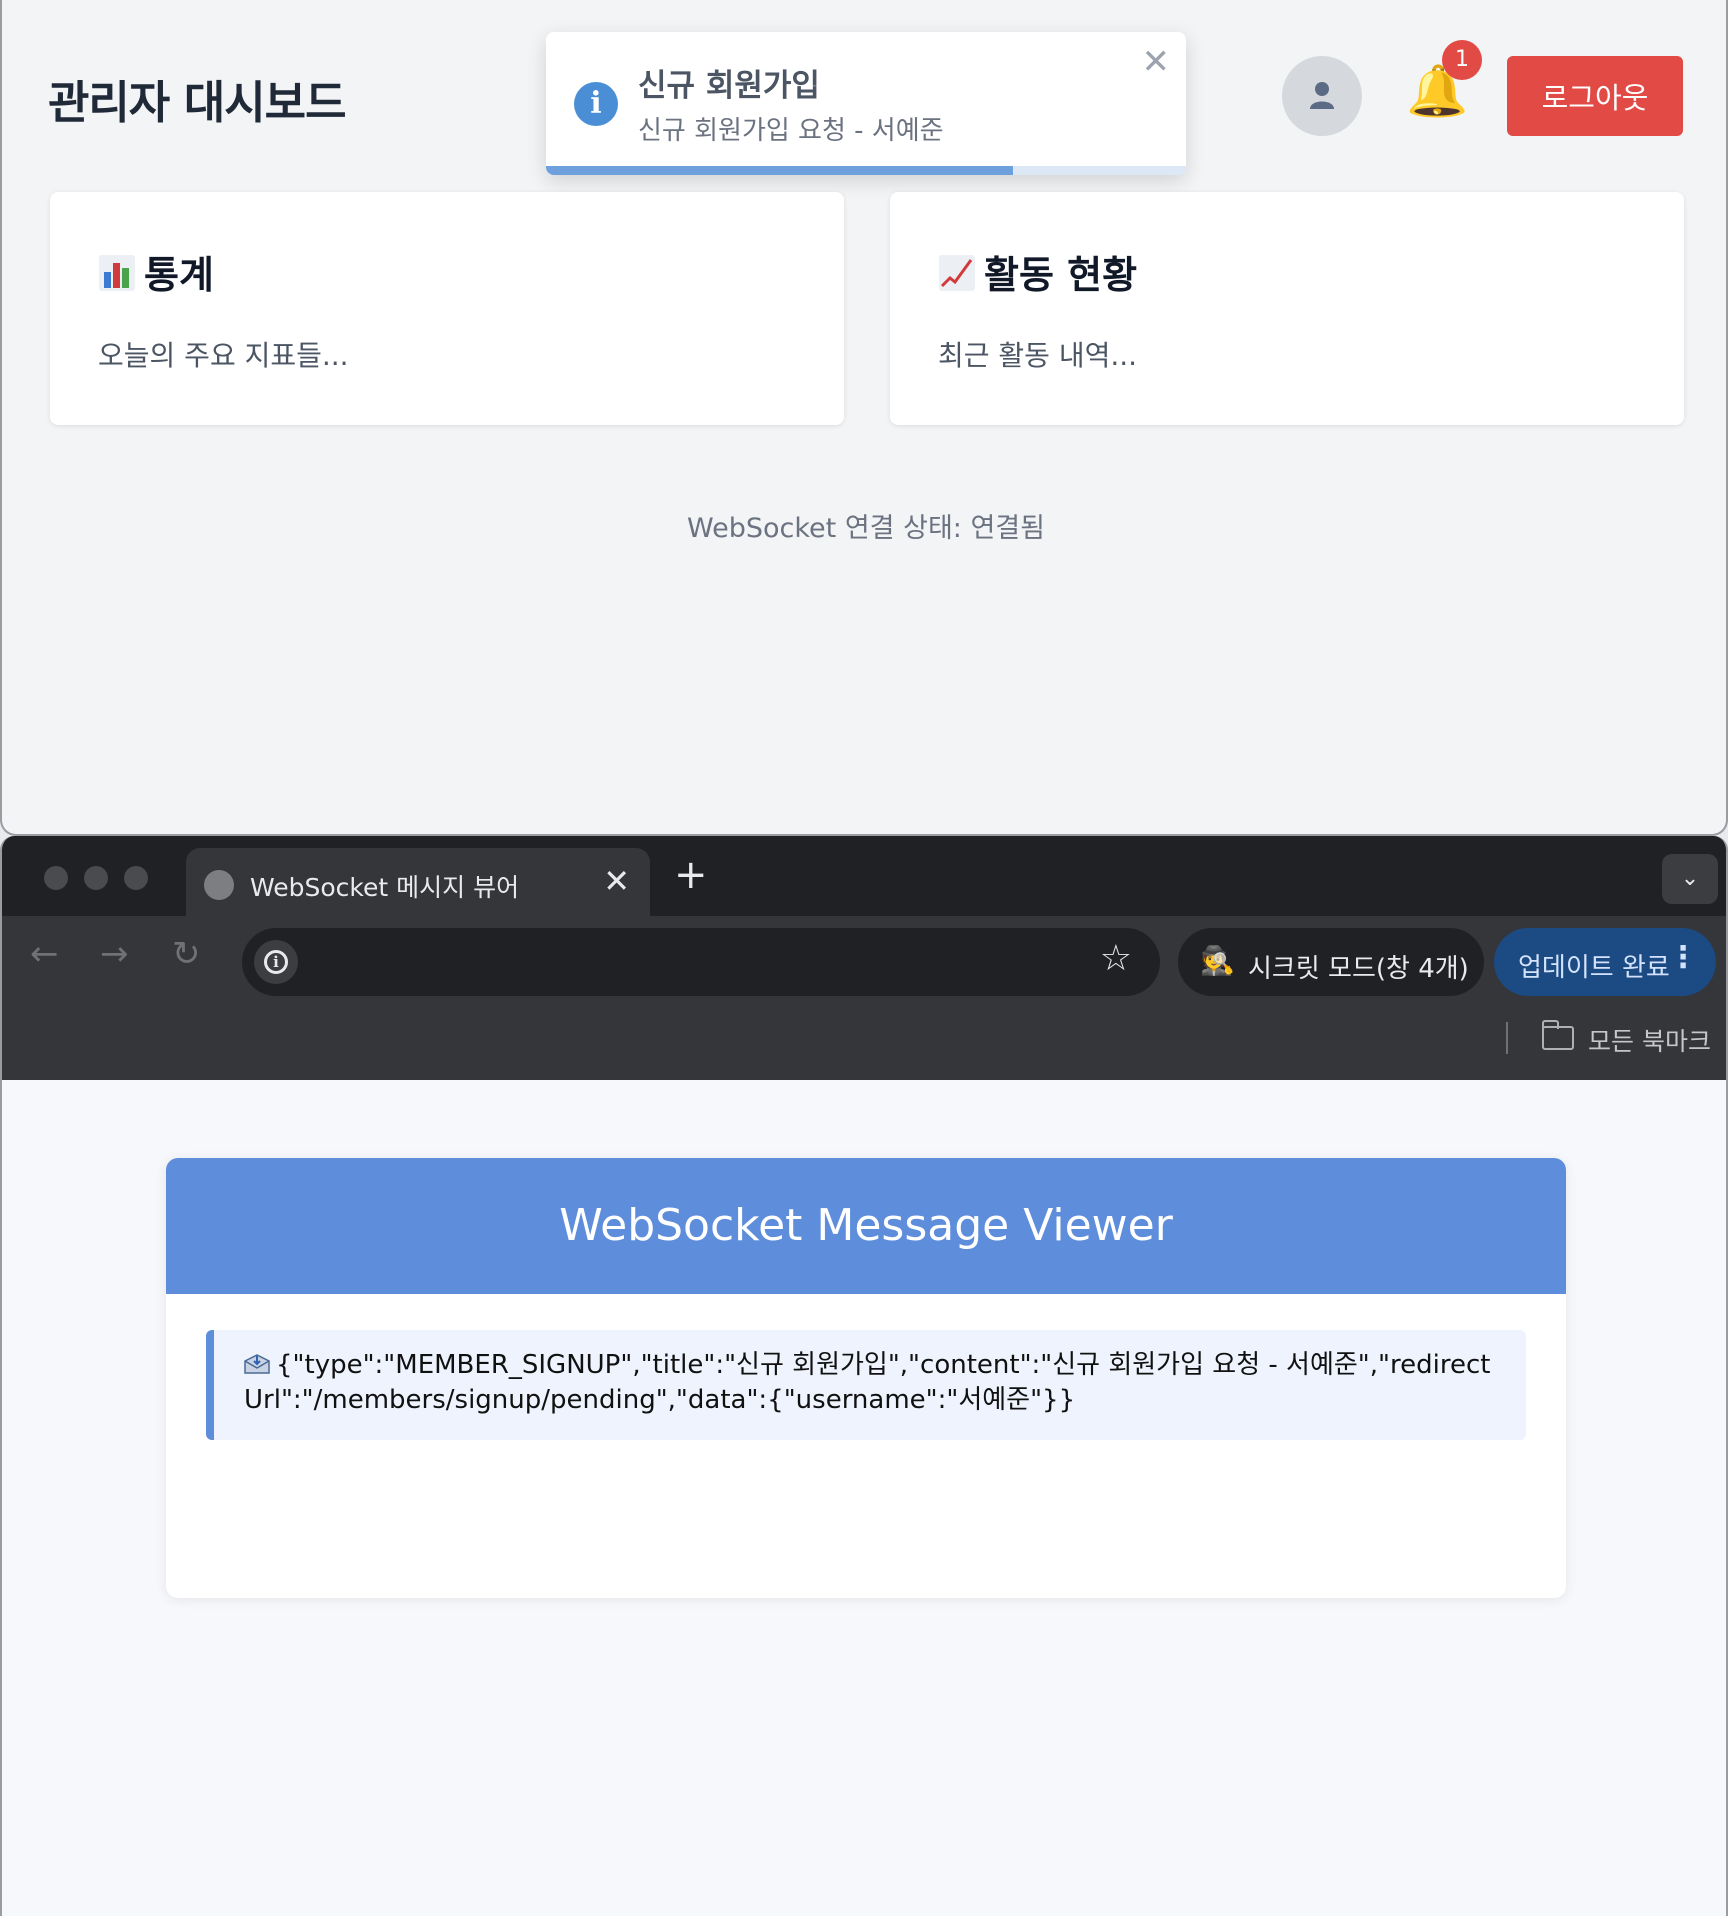 This screenshot has height=1916, width=1728. What do you see at coordinates (864, 878) in the screenshot?
I see `tab-strip: WebSocket 메시지 뷰어 ✕ + ⌄` at bounding box center [864, 878].